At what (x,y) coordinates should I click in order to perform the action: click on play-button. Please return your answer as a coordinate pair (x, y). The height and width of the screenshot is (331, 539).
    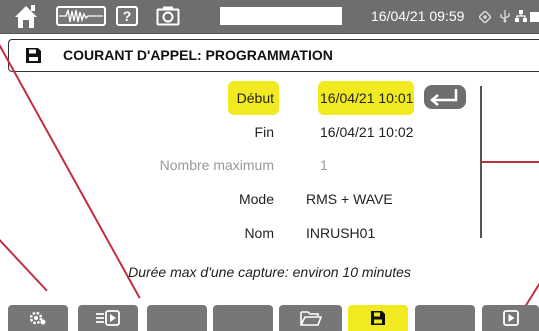
    Looking at the image, I should click on (510, 318).